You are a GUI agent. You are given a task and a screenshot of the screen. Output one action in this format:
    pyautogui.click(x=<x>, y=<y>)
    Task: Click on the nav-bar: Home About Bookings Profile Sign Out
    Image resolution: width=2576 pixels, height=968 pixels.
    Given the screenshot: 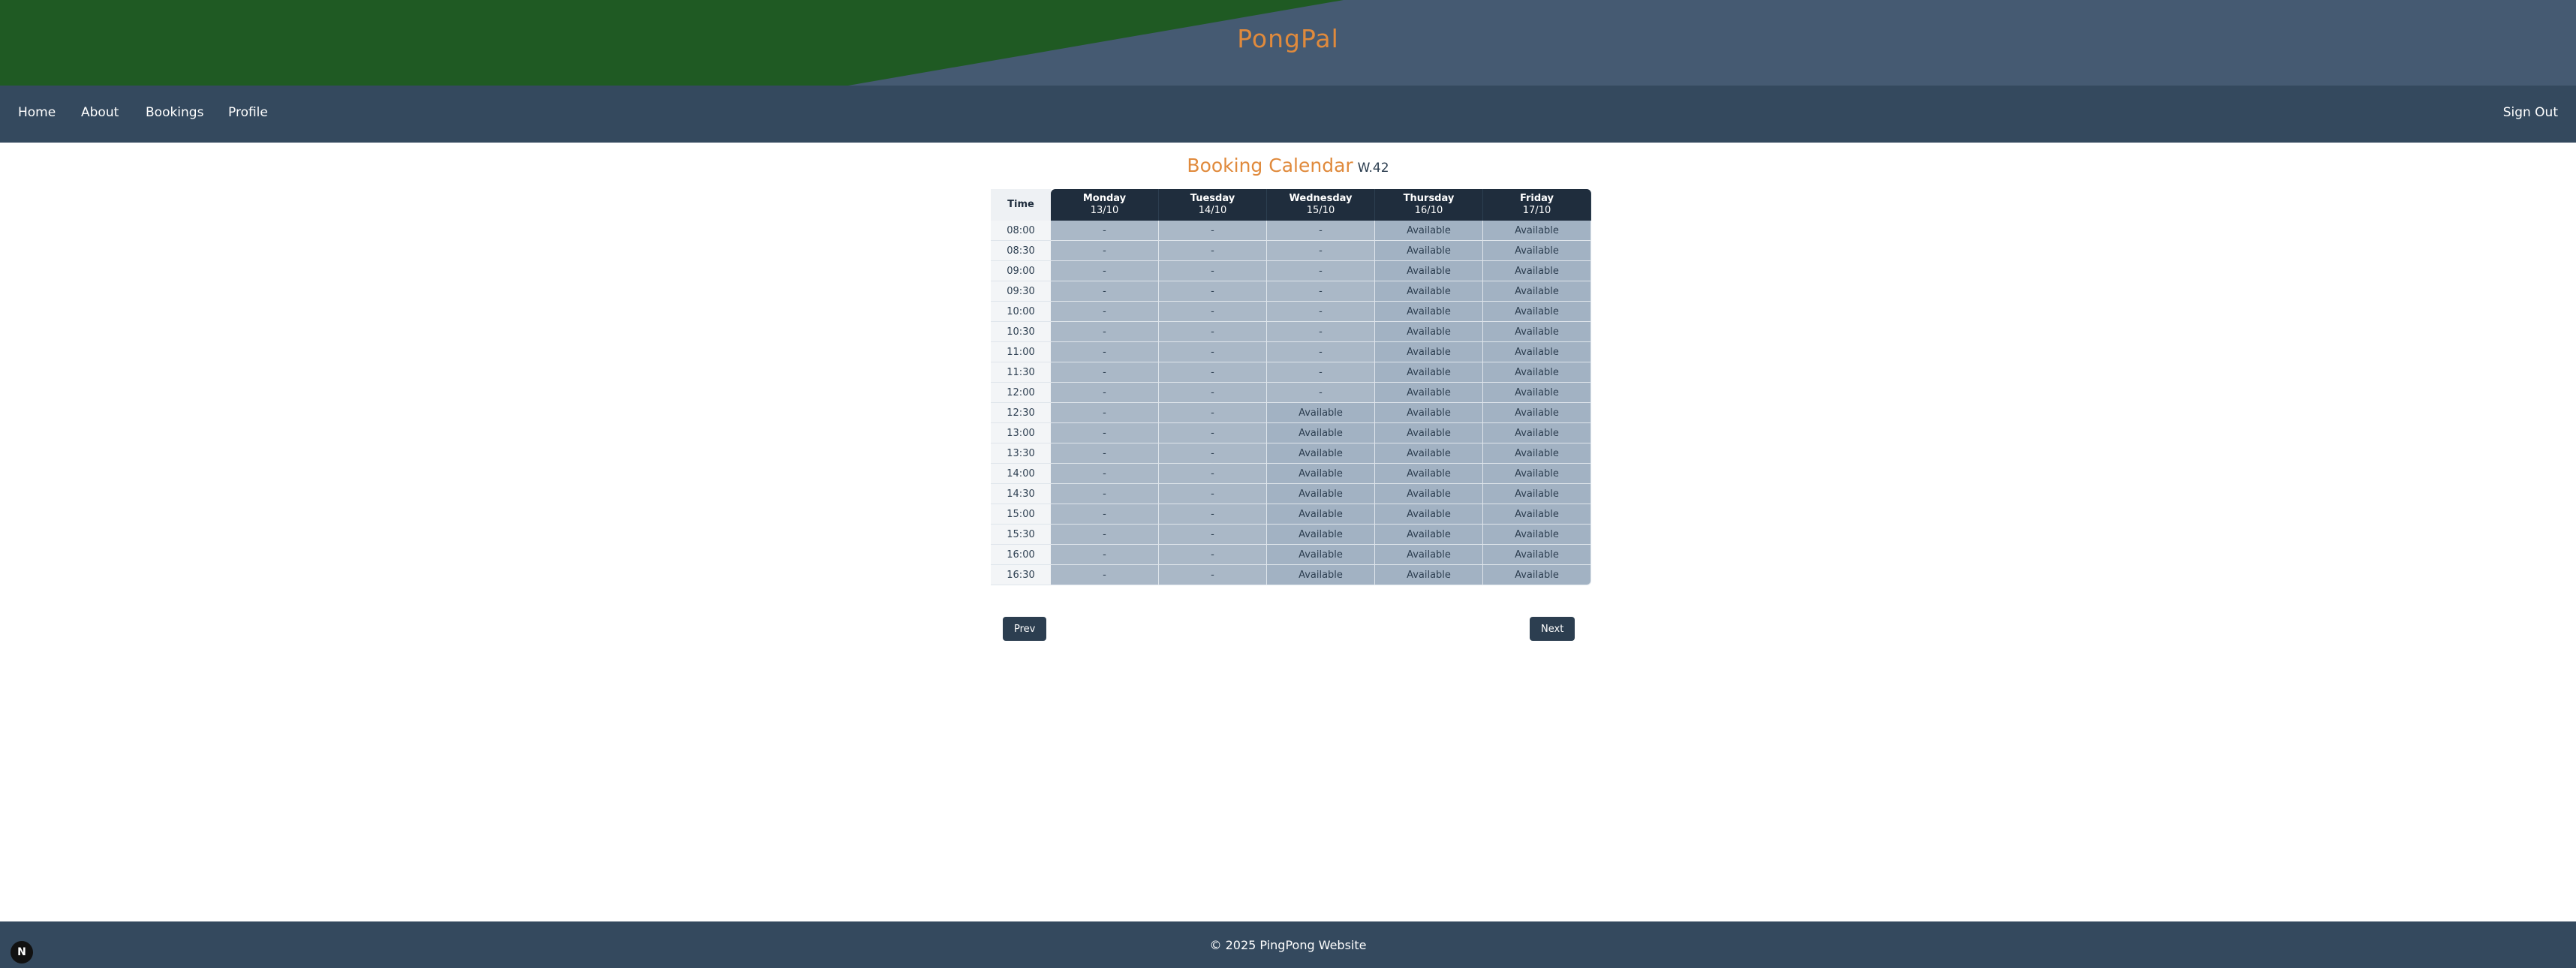 What is the action you would take?
    pyautogui.click(x=1288, y=114)
    